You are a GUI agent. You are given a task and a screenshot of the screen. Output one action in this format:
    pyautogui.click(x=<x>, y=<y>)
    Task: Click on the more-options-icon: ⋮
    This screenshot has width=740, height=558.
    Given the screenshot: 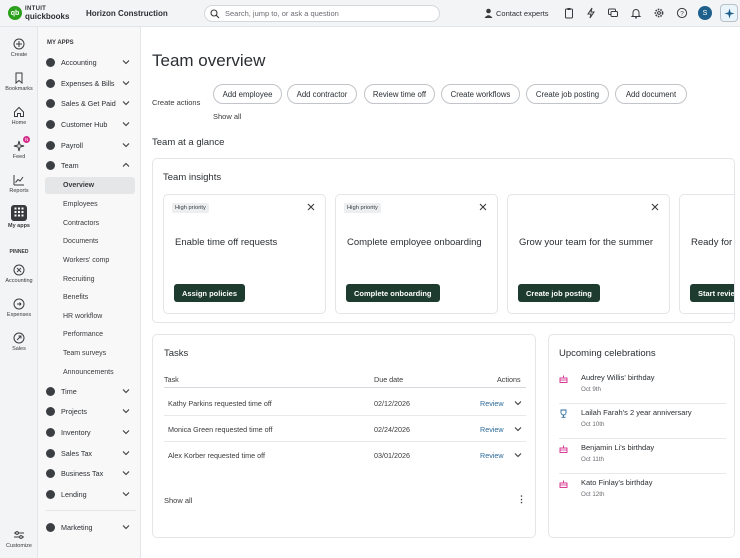 What is the action you would take?
    pyautogui.click(x=521, y=499)
    